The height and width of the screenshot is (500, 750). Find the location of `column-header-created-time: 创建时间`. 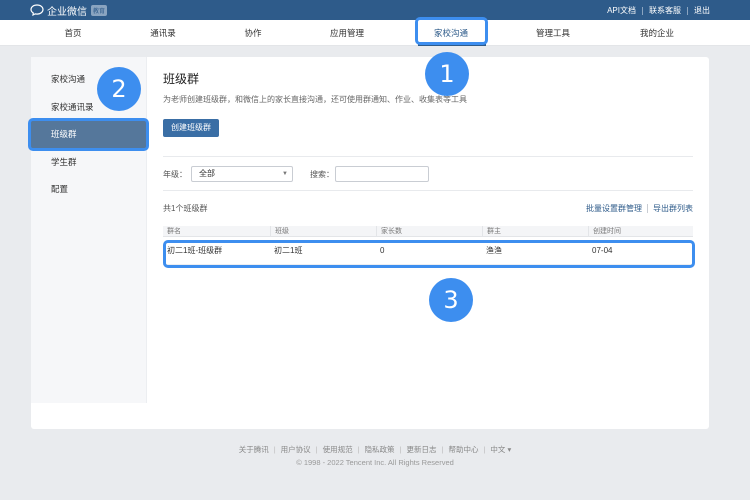

column-header-created-time: 创建时间 is located at coordinates (604, 231).